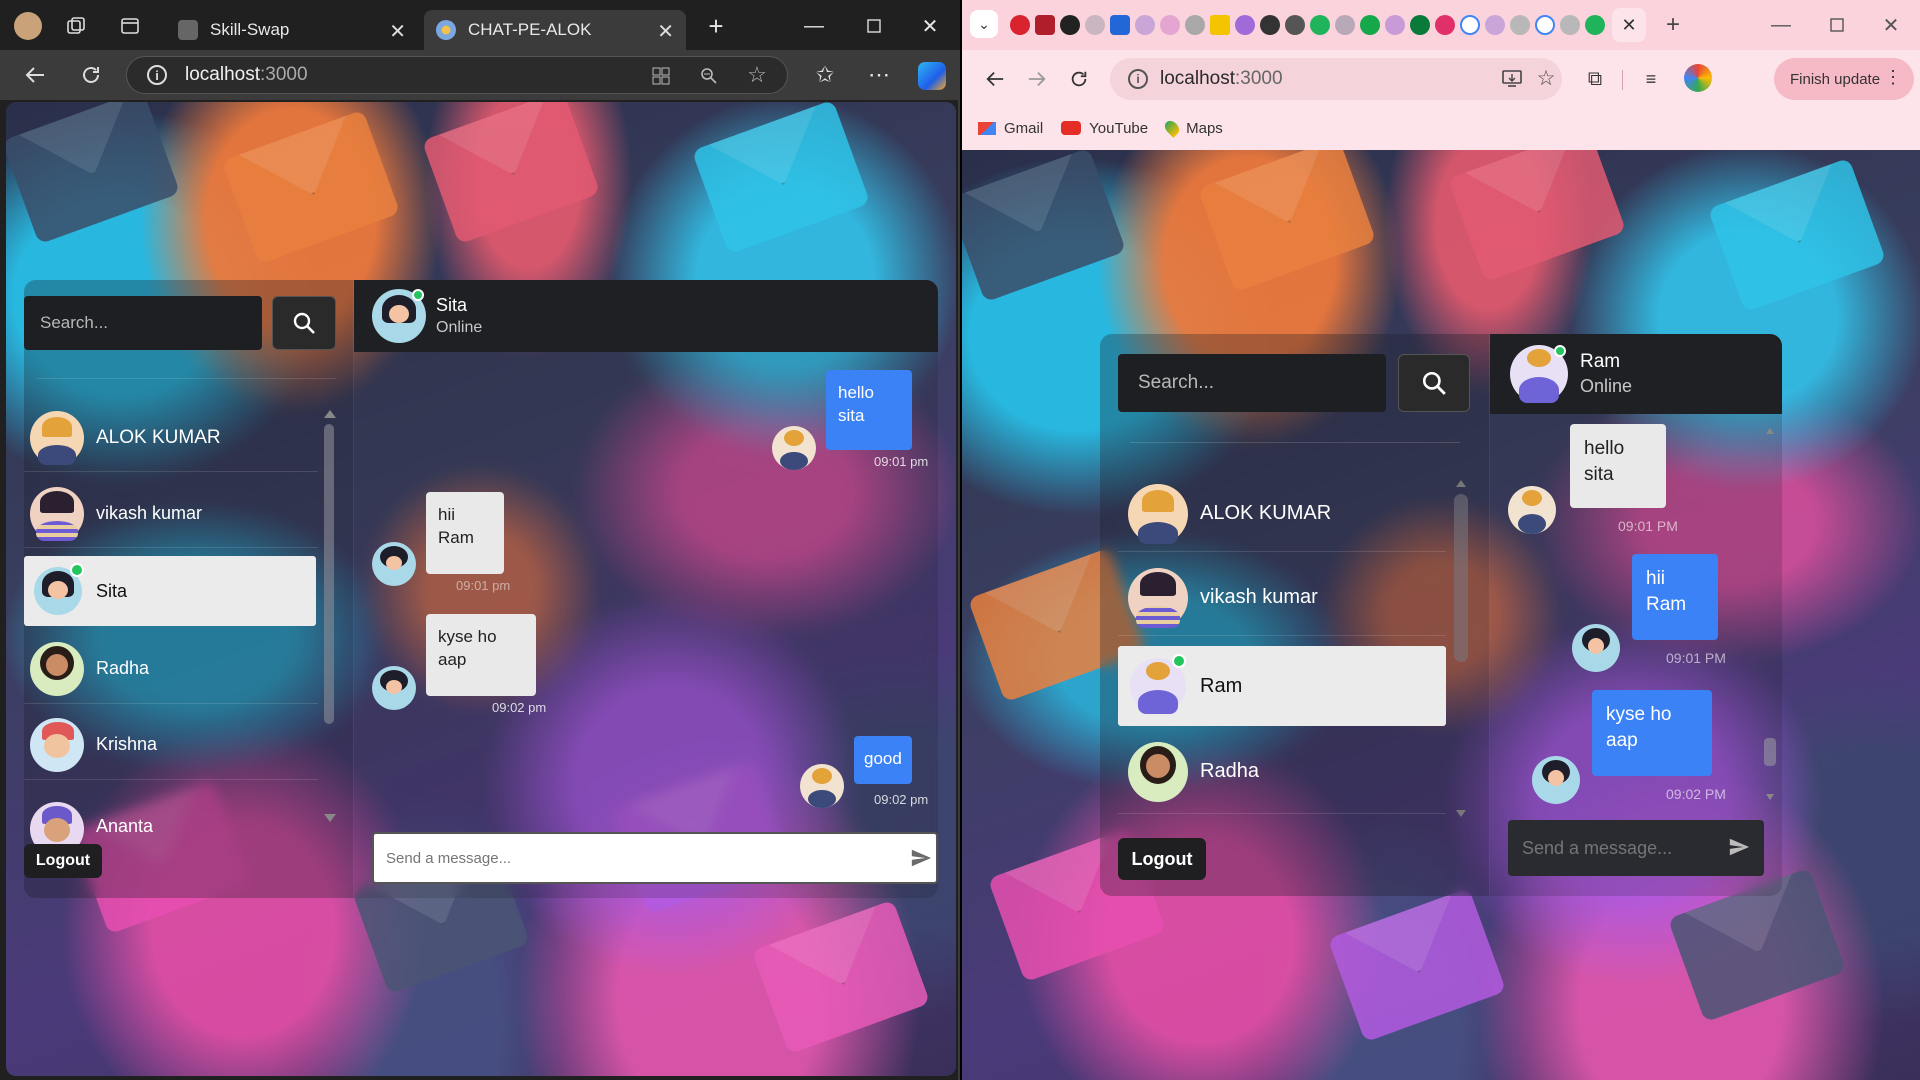 The height and width of the screenshot is (1080, 1920). Describe the element at coordinates (1893, 77) in the screenshot. I see `more-menu-icon: ⋮` at that location.